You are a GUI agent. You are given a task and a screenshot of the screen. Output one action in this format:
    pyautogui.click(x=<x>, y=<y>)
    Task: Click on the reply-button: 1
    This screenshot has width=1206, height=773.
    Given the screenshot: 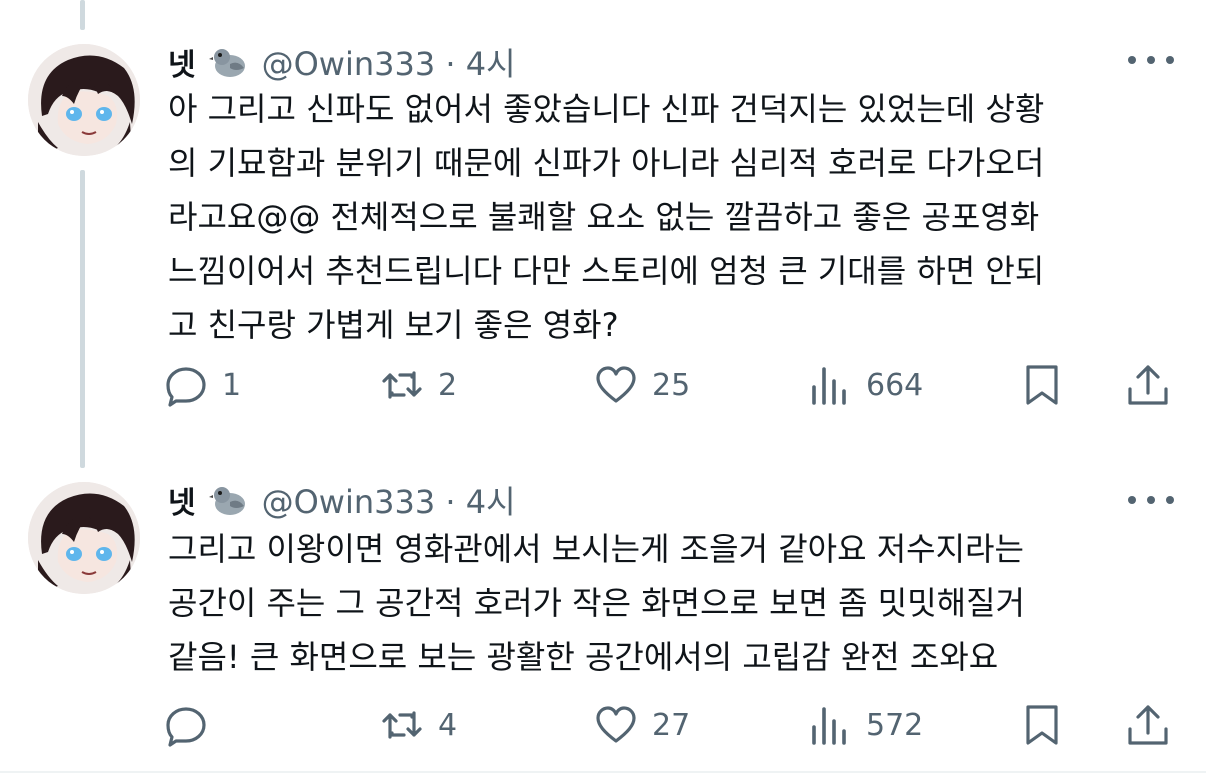 What is the action you would take?
    pyautogui.click(x=202, y=385)
    